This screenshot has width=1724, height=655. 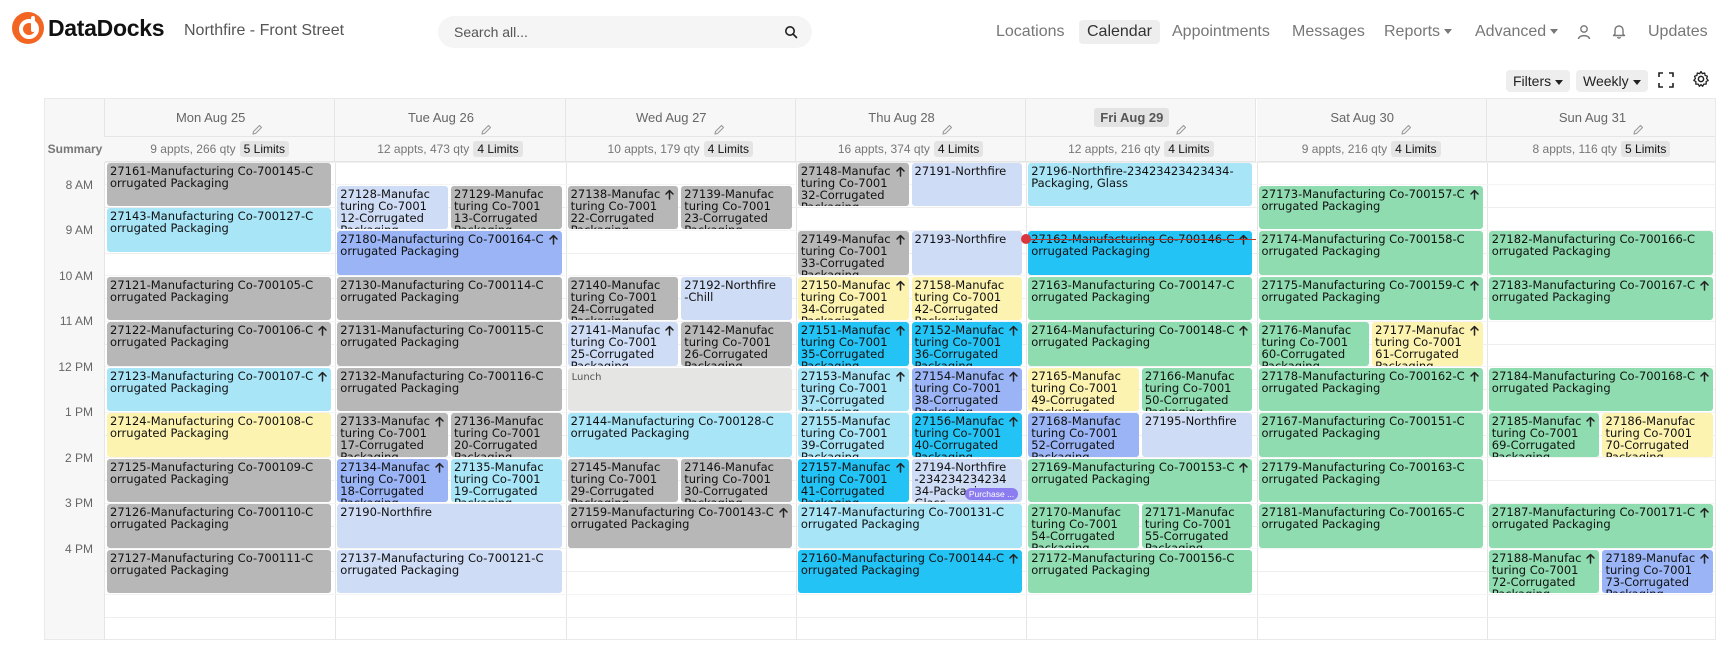 What do you see at coordinates (1678, 32) in the screenshot?
I see `nav-updates: Updates` at bounding box center [1678, 32].